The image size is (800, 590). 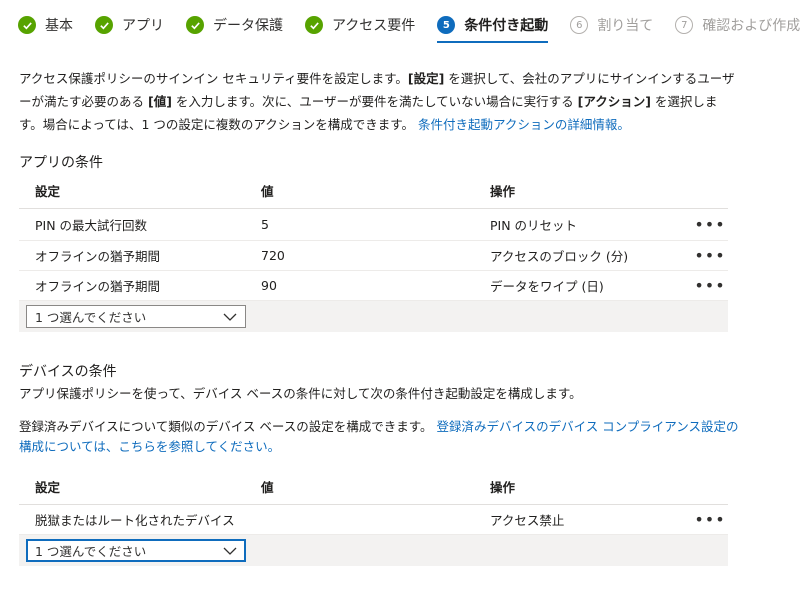 I want to click on cell-value: 720, so click(x=273, y=255).